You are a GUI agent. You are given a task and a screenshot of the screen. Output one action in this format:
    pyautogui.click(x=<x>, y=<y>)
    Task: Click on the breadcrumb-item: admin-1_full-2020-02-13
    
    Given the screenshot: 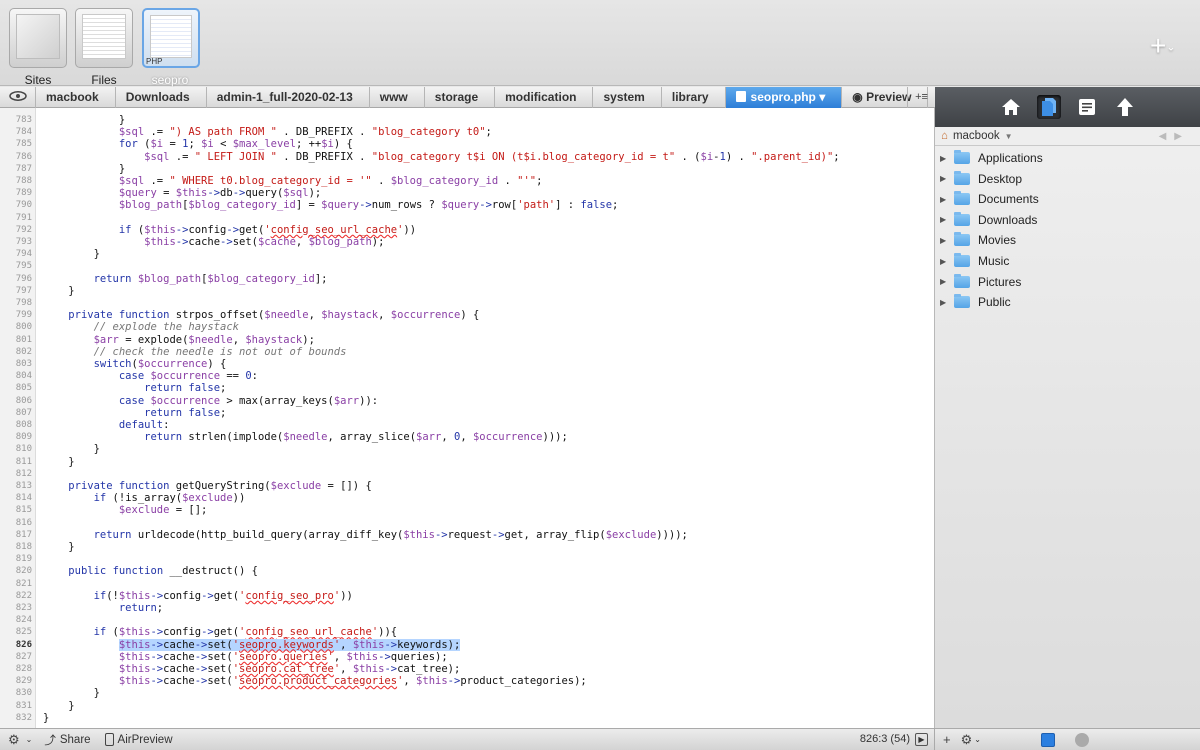 What is the action you would take?
    pyautogui.click(x=288, y=97)
    